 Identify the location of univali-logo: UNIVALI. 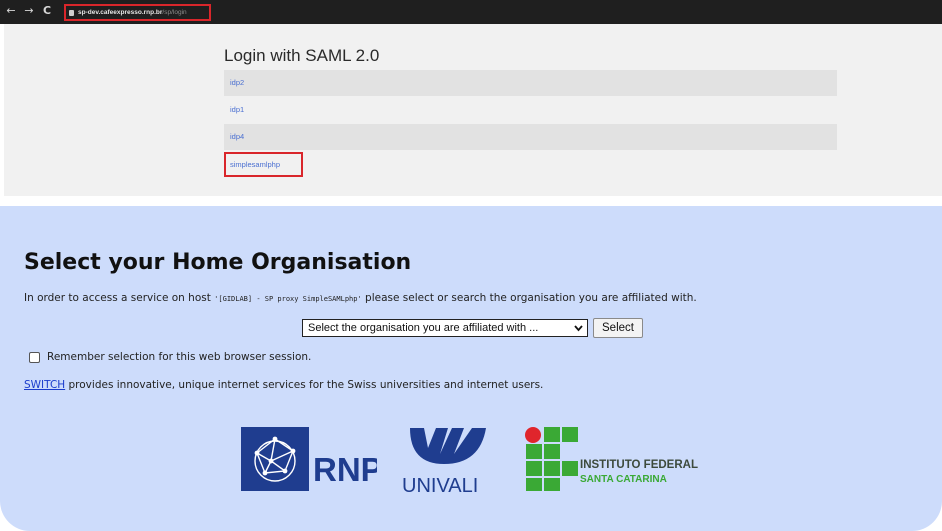
(450, 462).